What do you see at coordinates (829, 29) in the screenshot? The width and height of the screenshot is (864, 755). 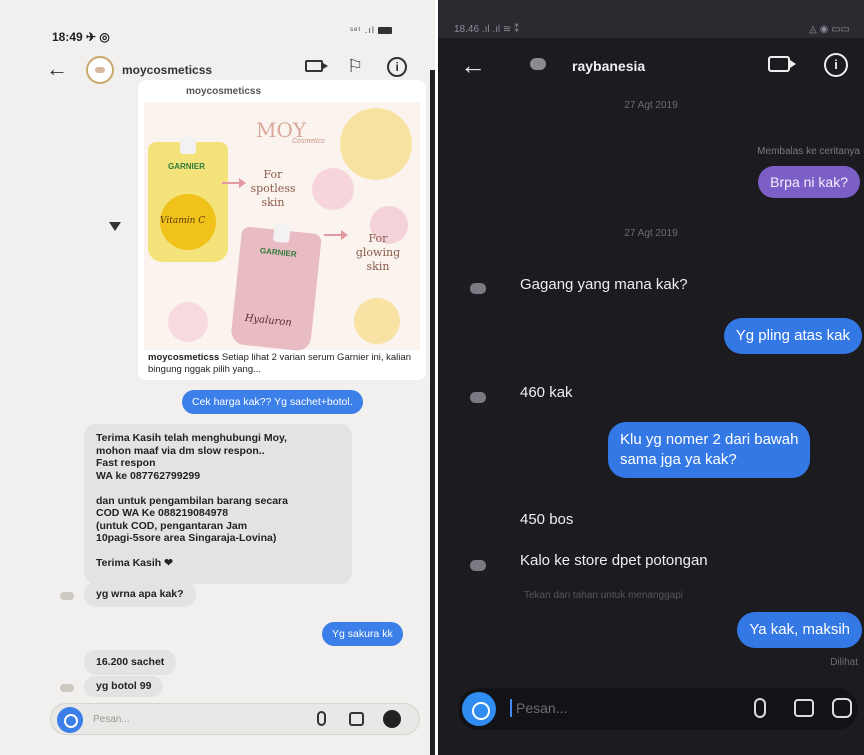 I see `right-status-icons: ◬ ◉ ▭▭` at bounding box center [829, 29].